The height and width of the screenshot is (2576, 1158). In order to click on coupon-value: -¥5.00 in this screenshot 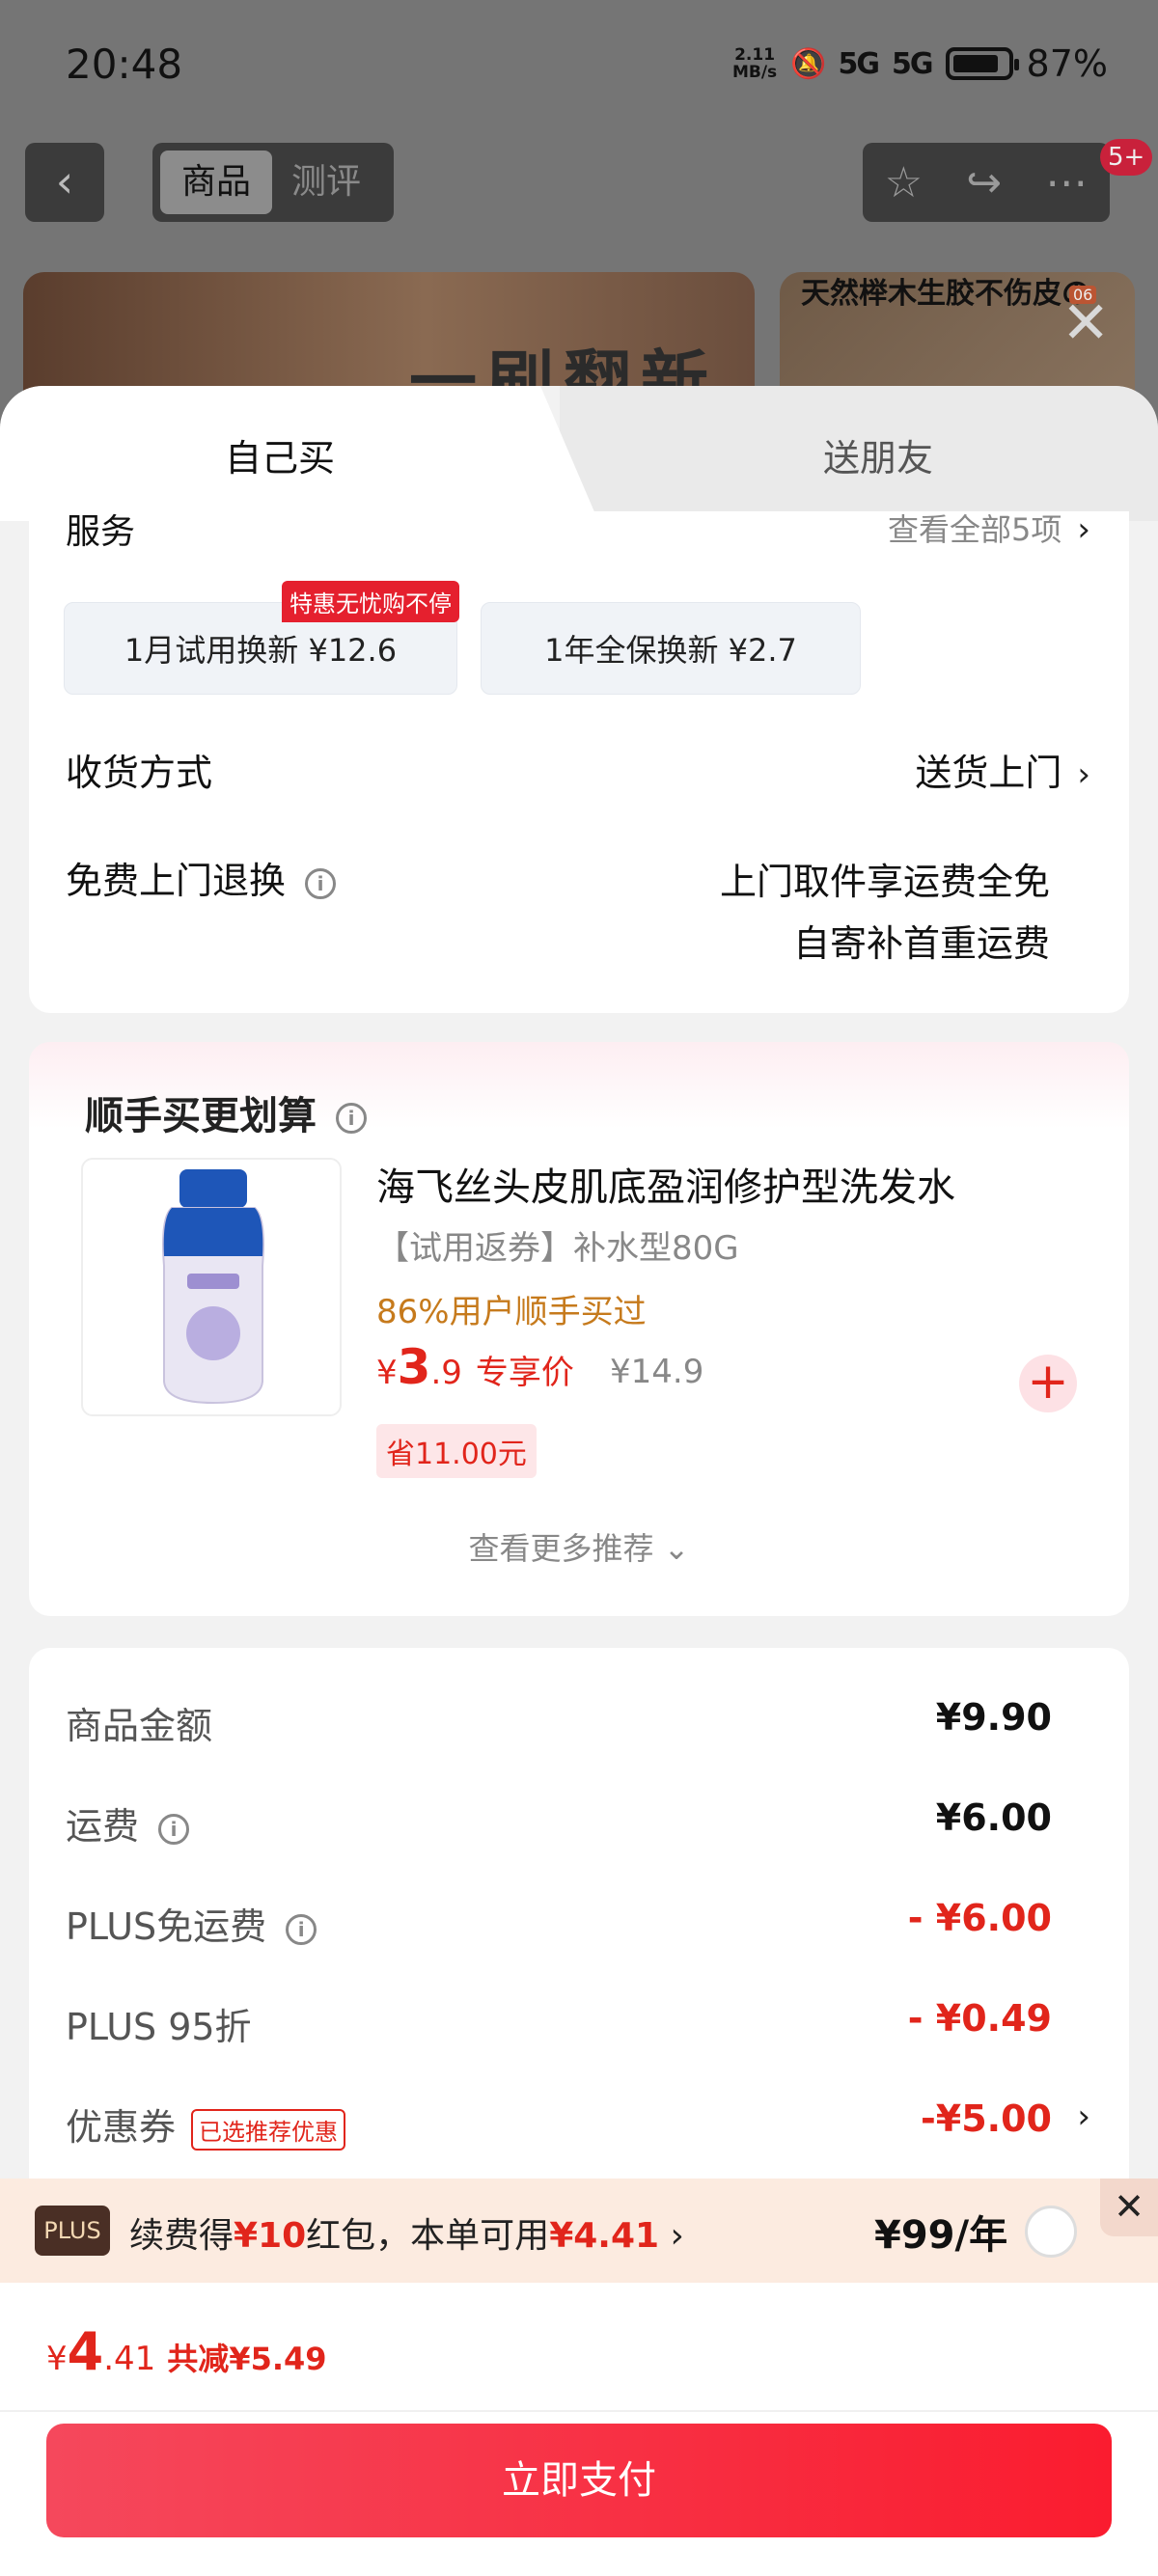, I will do `click(986, 2119)`.